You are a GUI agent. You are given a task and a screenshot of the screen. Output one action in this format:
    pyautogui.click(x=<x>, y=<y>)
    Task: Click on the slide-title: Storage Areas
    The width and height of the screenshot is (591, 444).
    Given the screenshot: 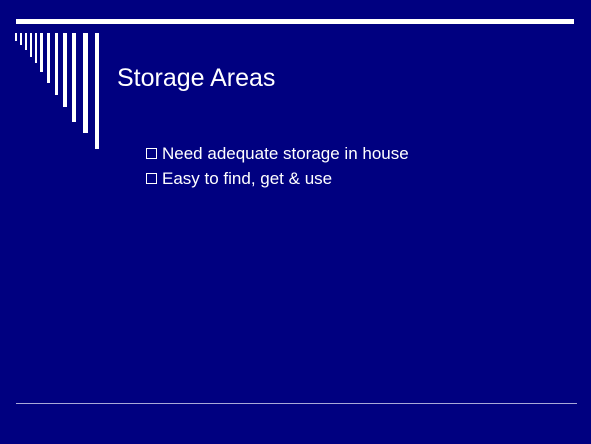 What is the action you would take?
    pyautogui.click(x=196, y=78)
    